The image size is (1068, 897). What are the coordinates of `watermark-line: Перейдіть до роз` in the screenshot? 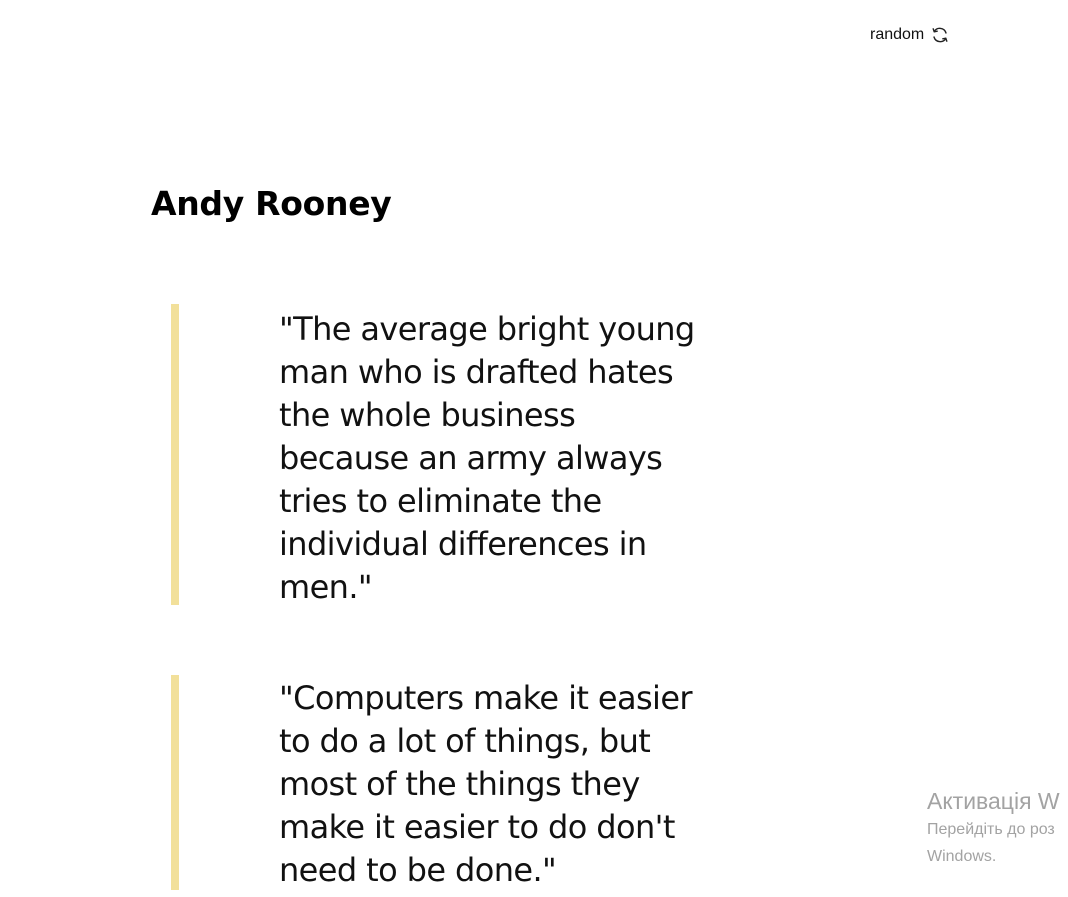 It's located at (991, 829).